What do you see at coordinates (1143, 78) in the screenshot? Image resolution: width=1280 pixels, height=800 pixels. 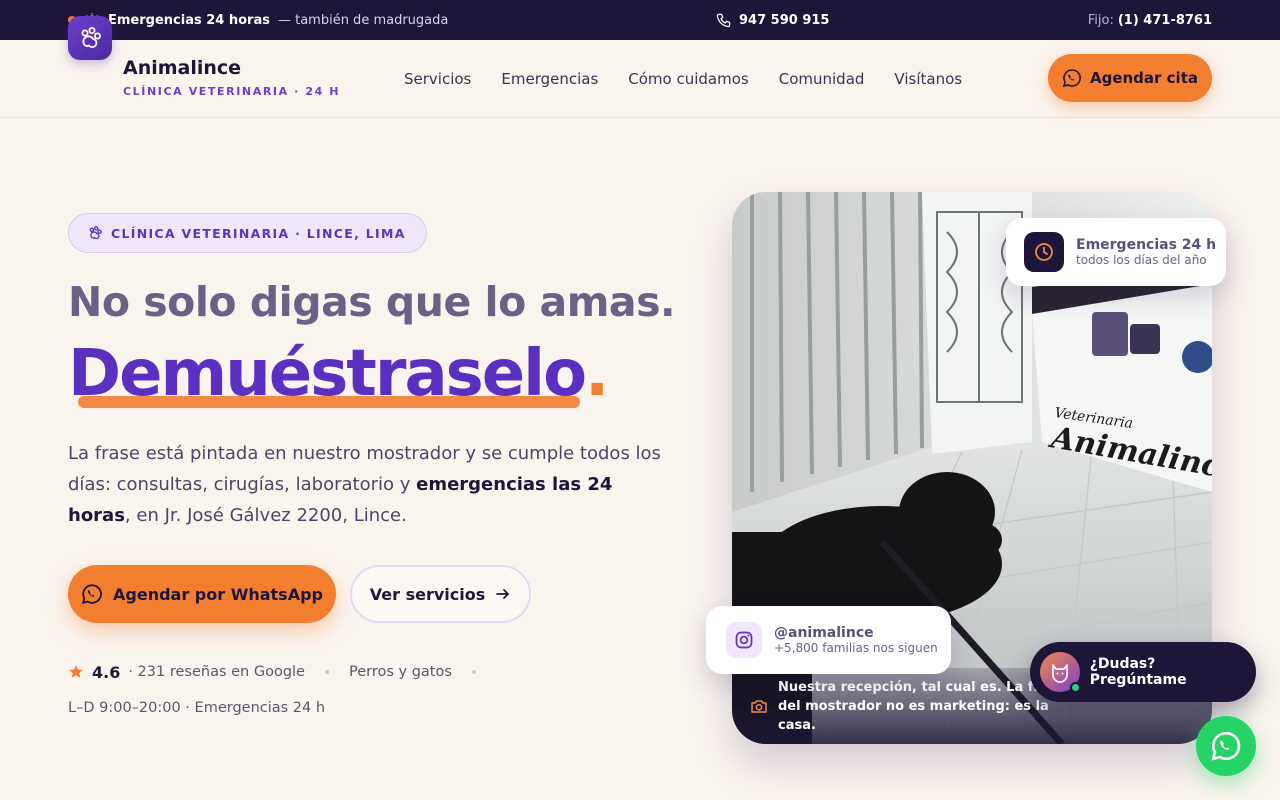 I see `schedule-appointment-label: Agendar cita` at bounding box center [1143, 78].